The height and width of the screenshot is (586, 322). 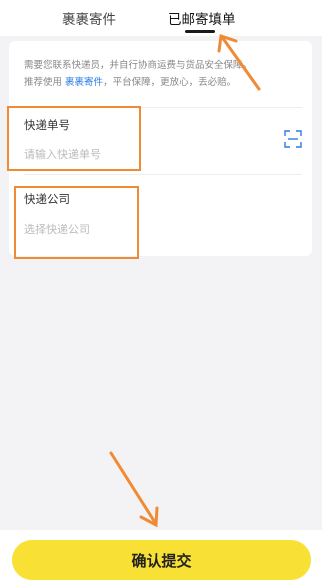 I want to click on tab-arrow, so click(x=239, y=62).